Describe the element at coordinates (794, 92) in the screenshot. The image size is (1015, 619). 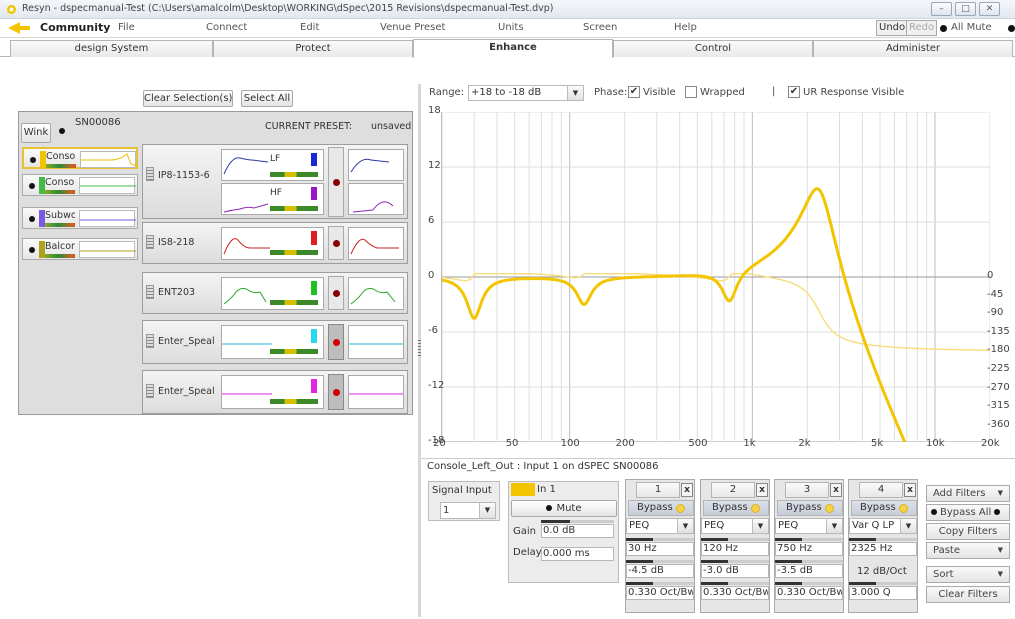
I see `ur-response-checkbox: ✔` at that location.